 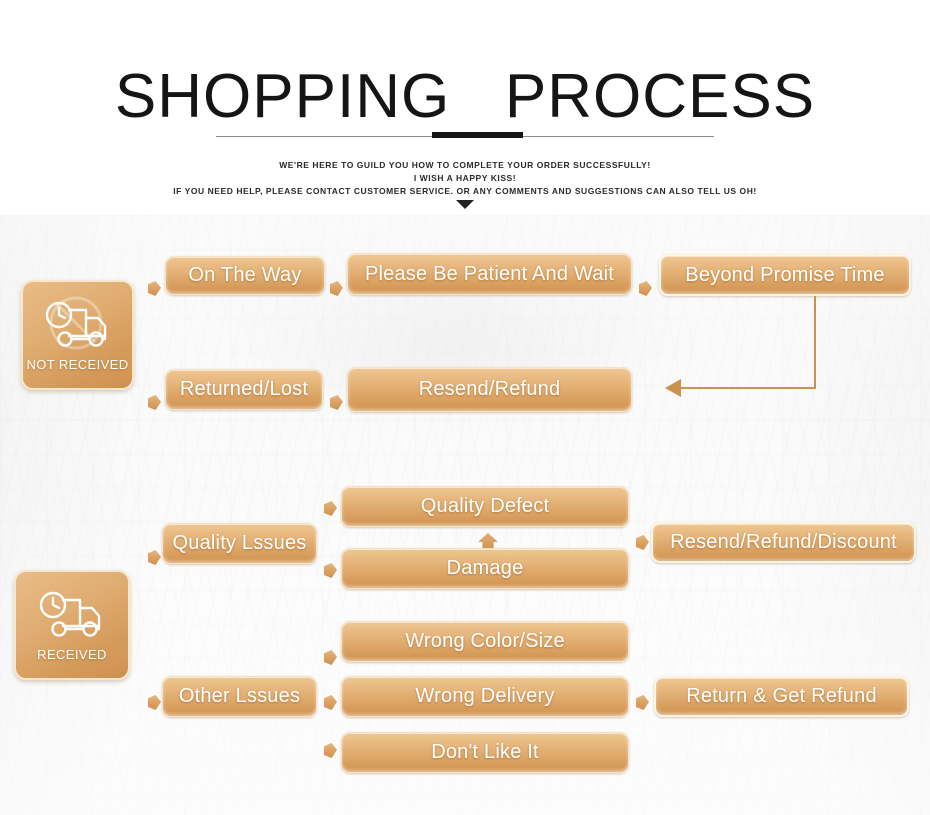 I want to click on flow-node-label: Resend/Refund, so click(x=489, y=389).